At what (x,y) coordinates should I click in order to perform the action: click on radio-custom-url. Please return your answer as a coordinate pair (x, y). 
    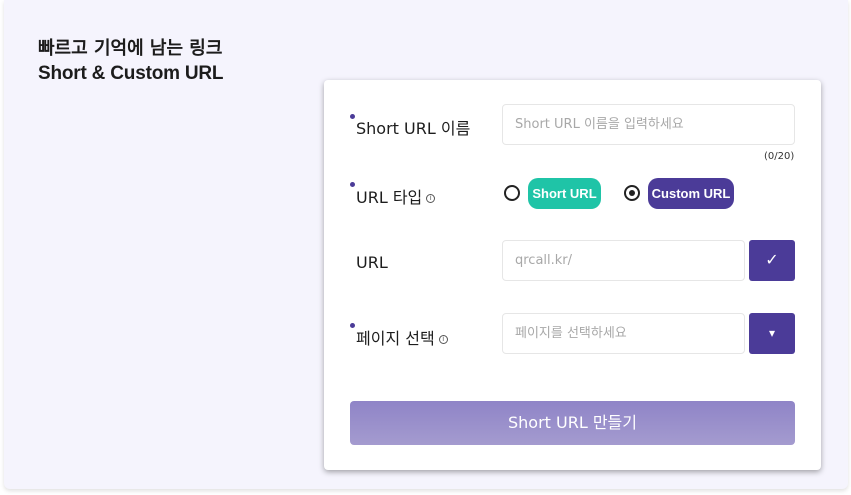
    Looking at the image, I should click on (632, 193).